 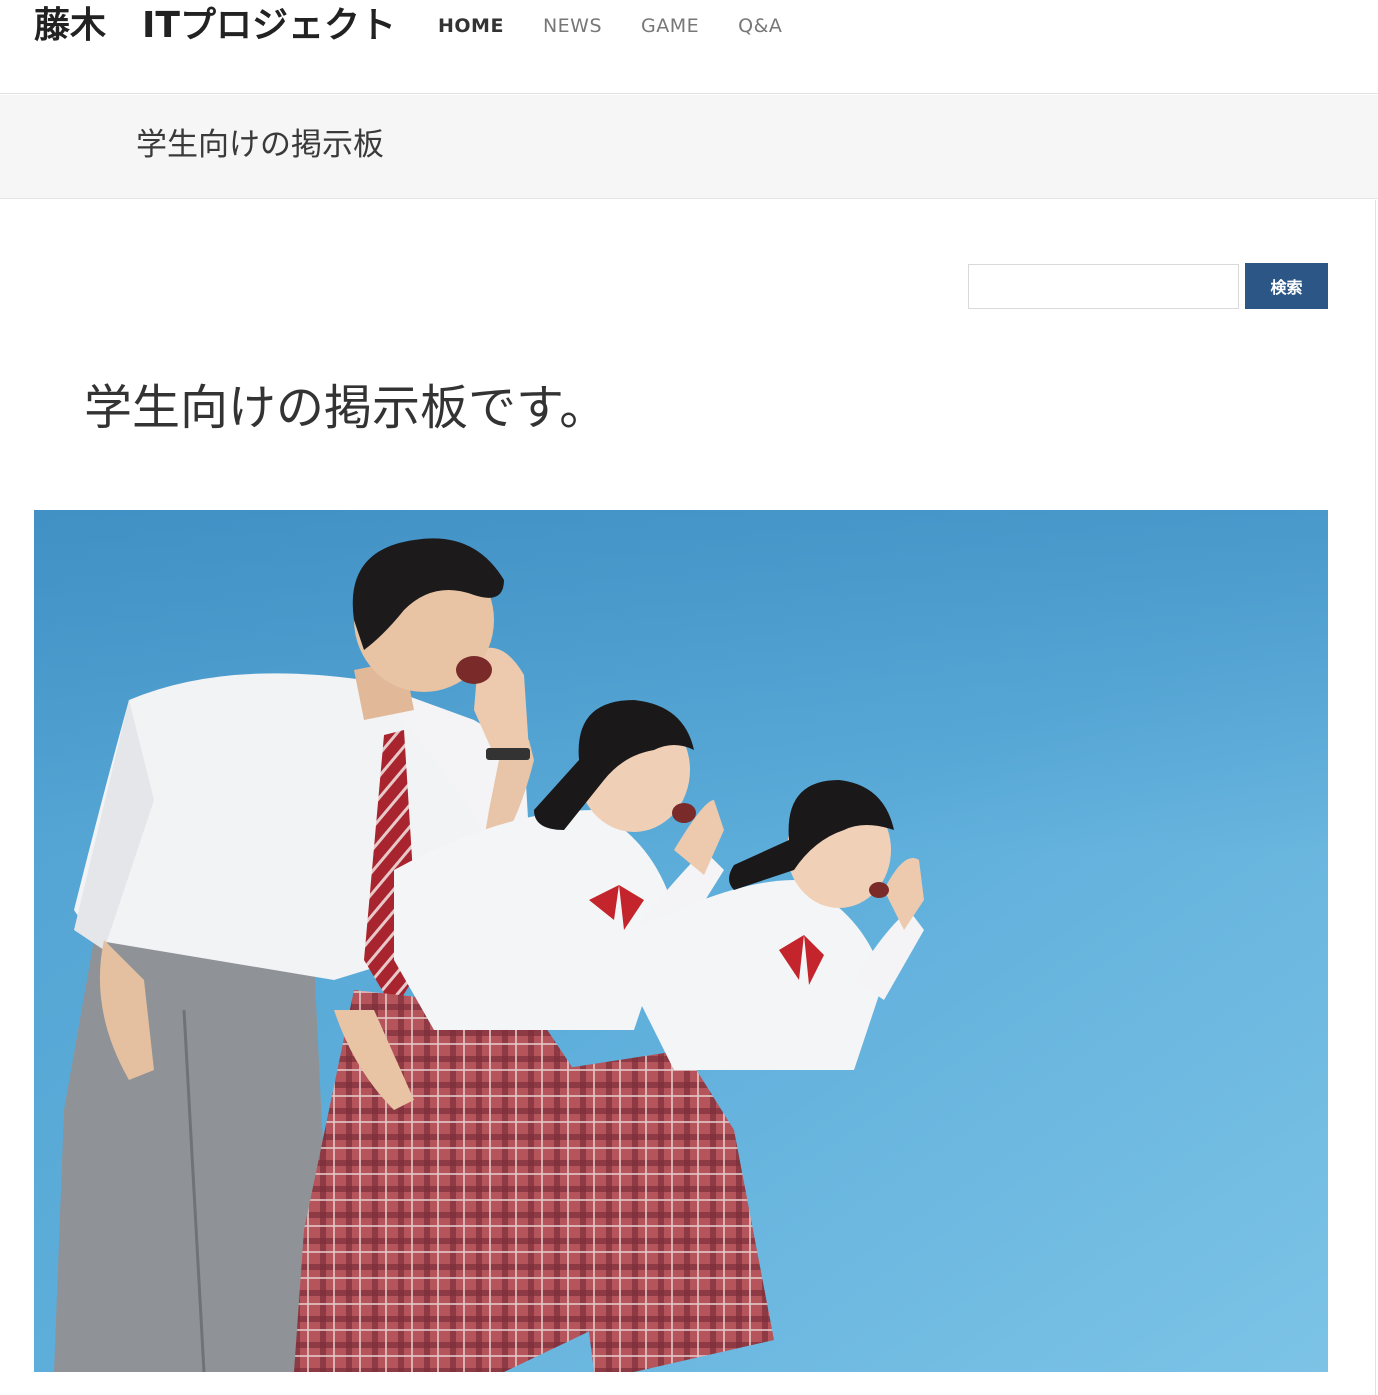 I want to click on search-input, so click(x=1103, y=286).